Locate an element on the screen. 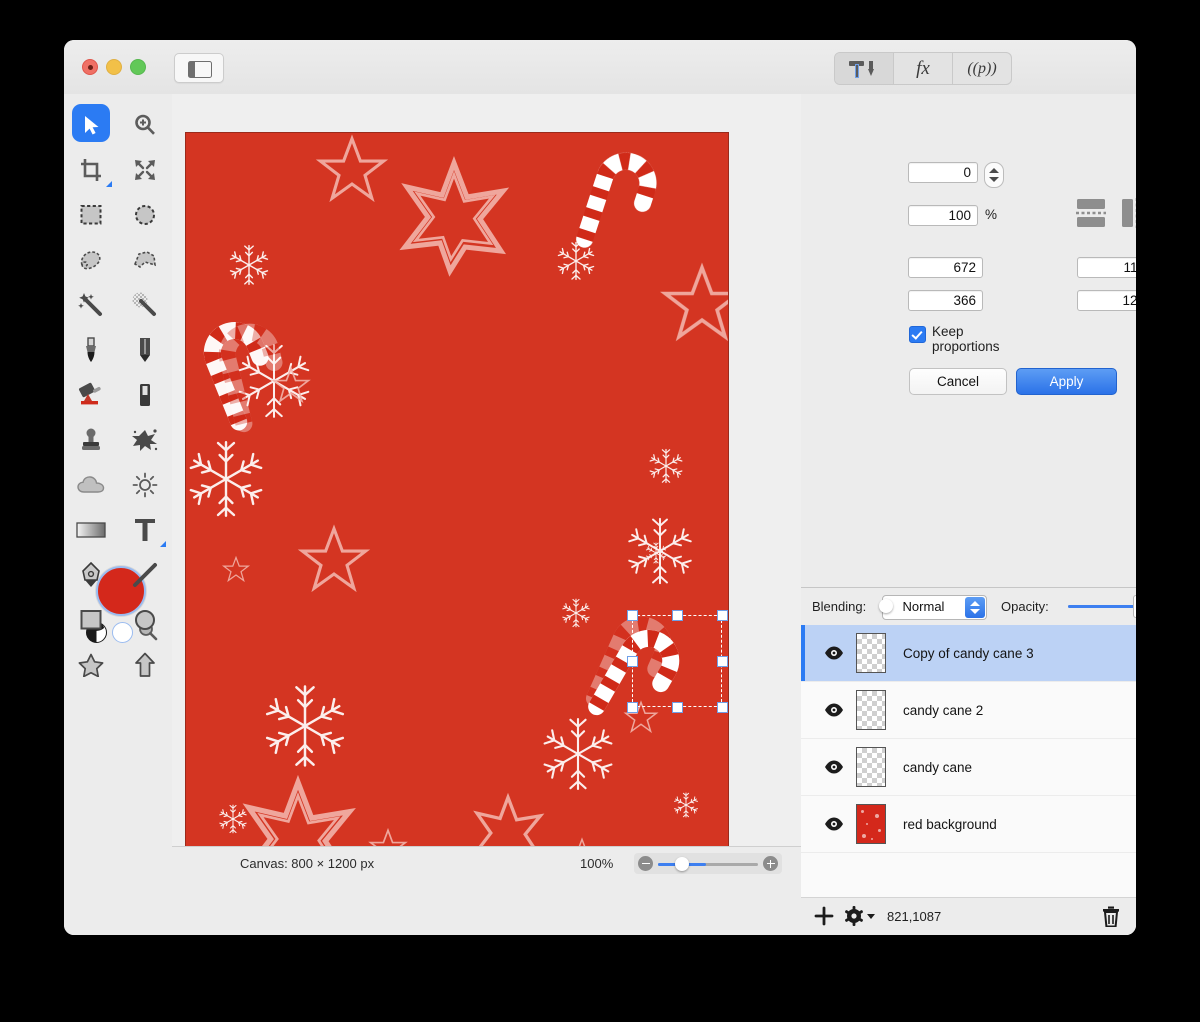  polygon-lasso-tool is located at coordinates (145, 259).